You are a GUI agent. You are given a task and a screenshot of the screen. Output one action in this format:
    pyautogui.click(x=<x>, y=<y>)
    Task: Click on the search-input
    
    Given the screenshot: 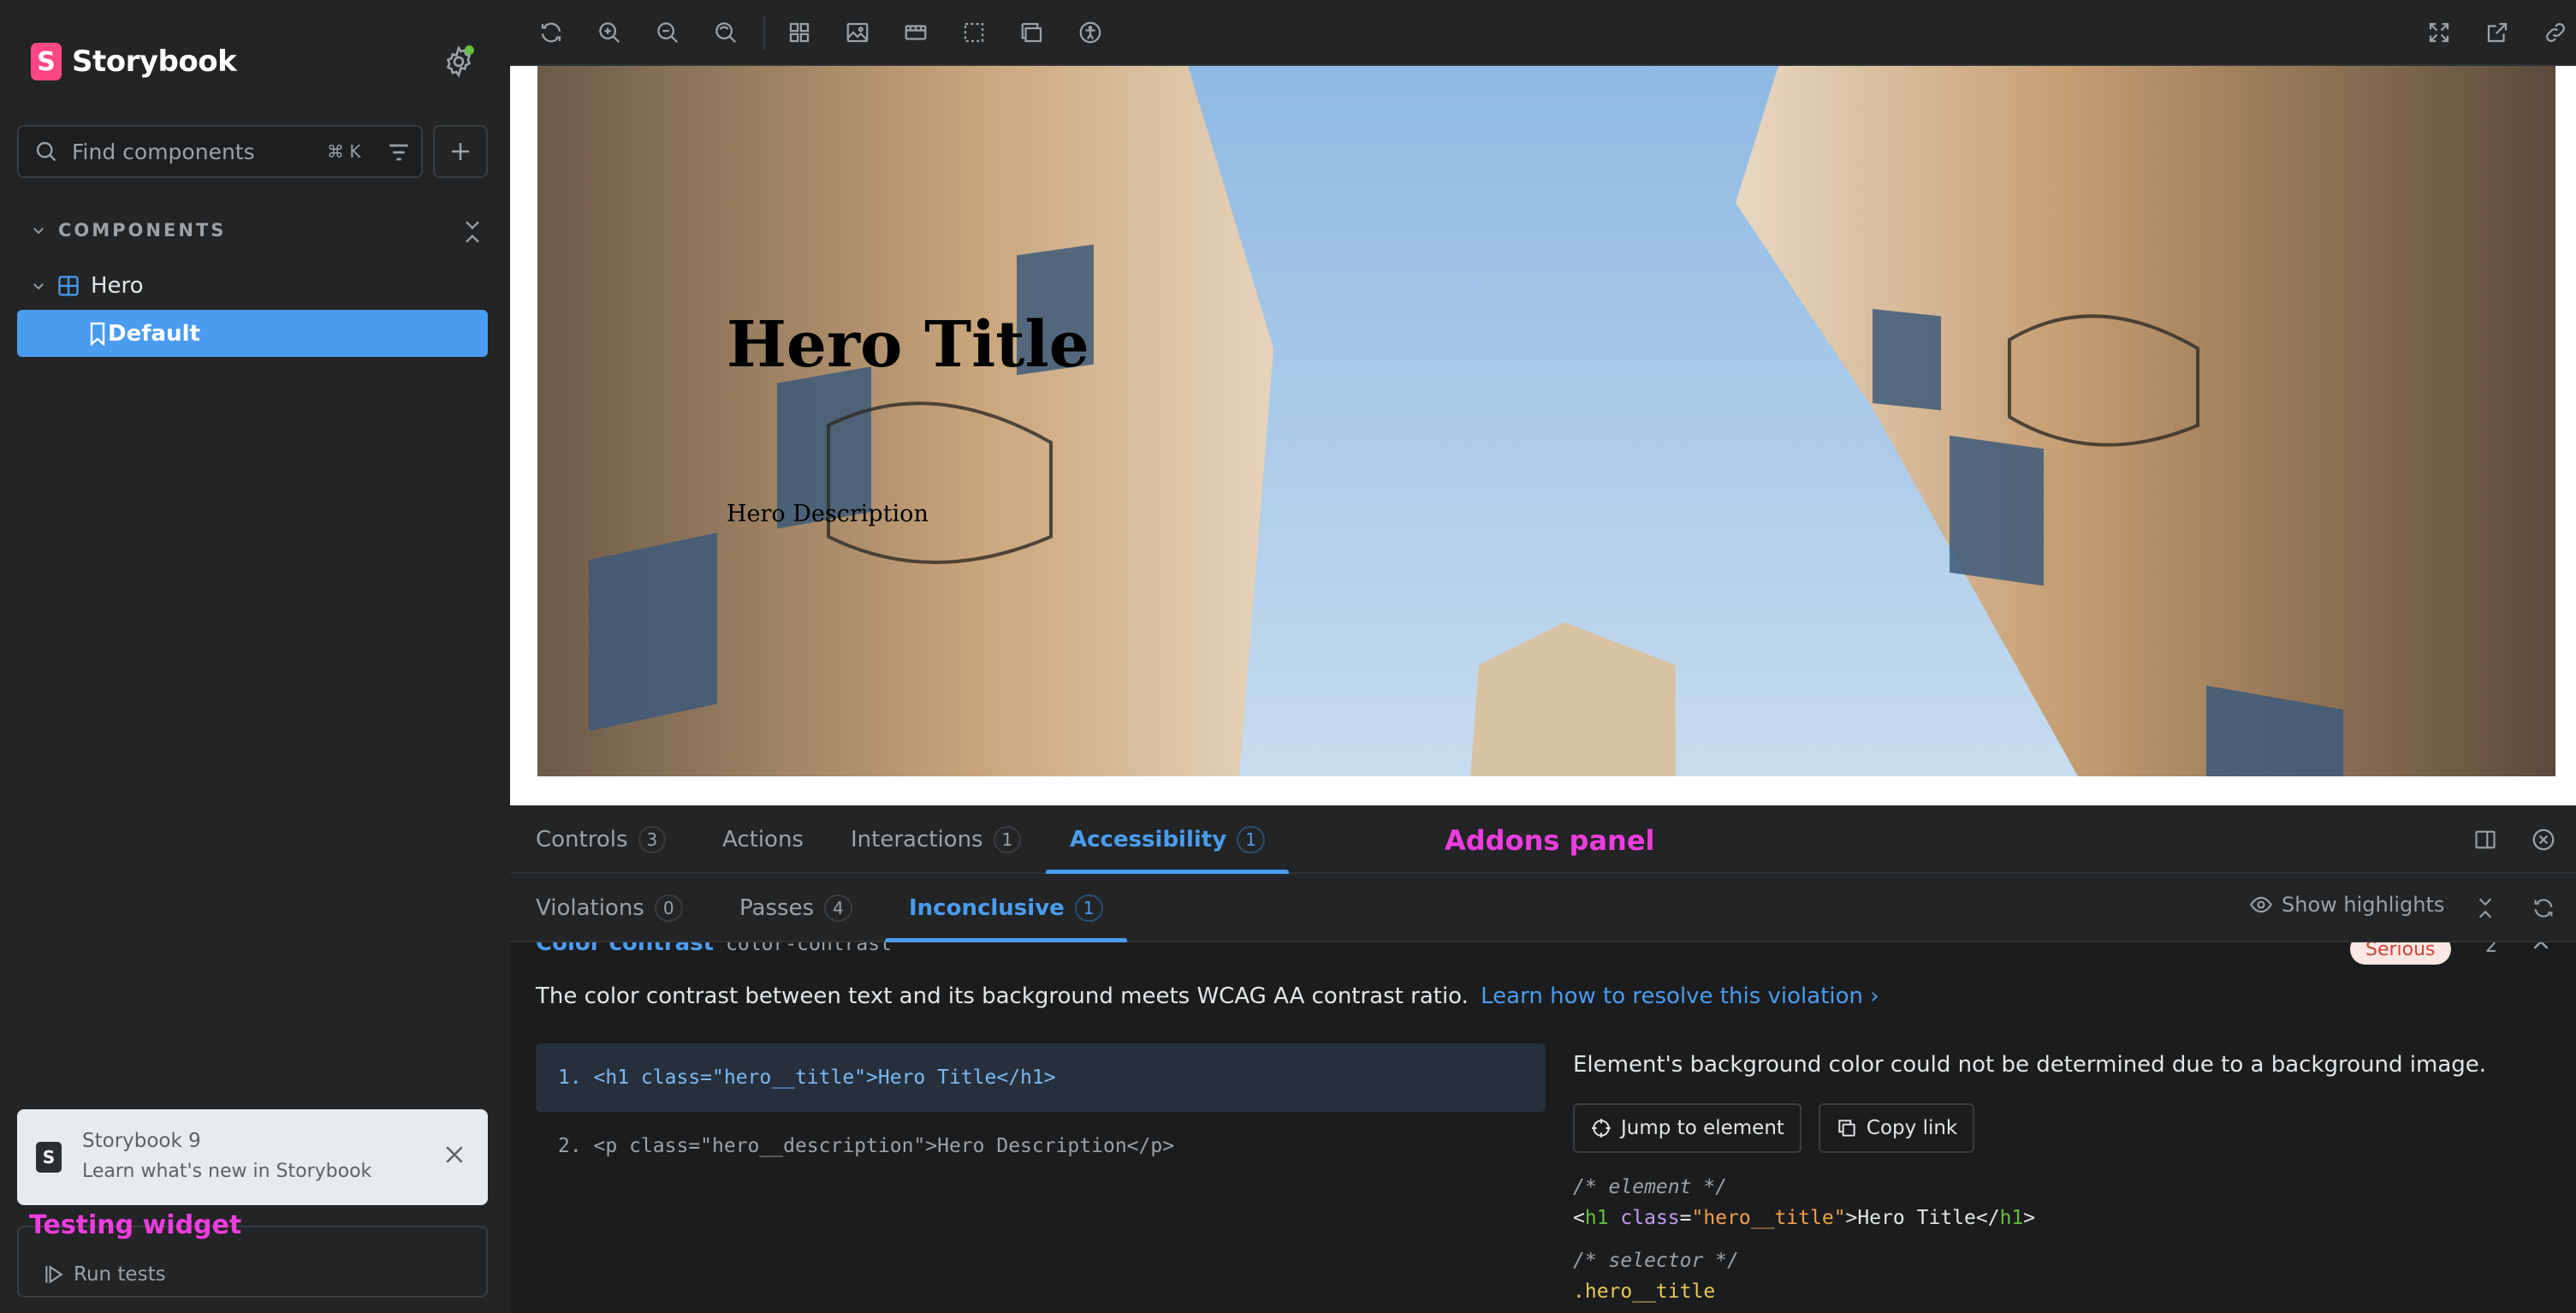 What is the action you would take?
    pyautogui.click(x=190, y=151)
    